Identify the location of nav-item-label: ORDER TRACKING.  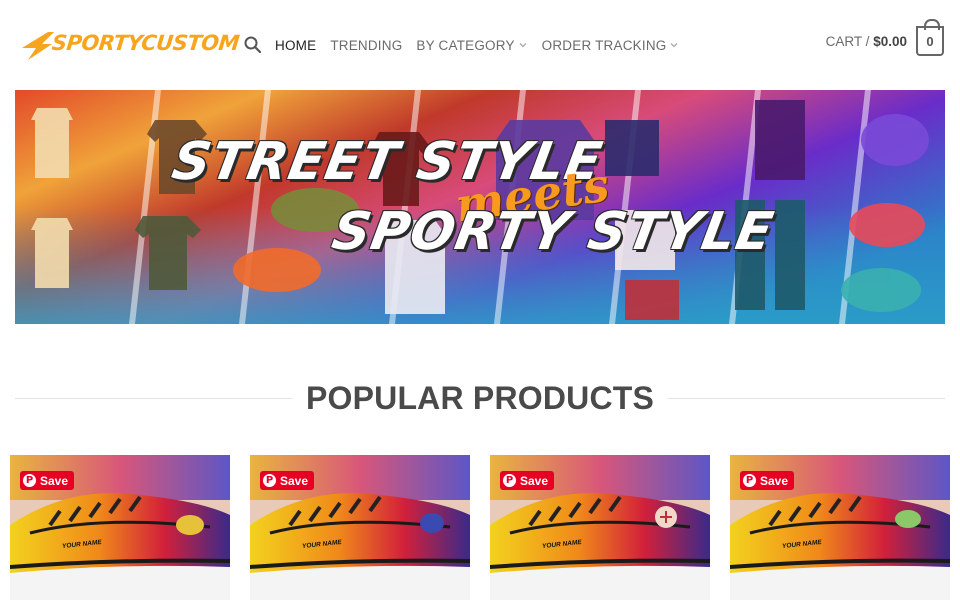
(604, 45).